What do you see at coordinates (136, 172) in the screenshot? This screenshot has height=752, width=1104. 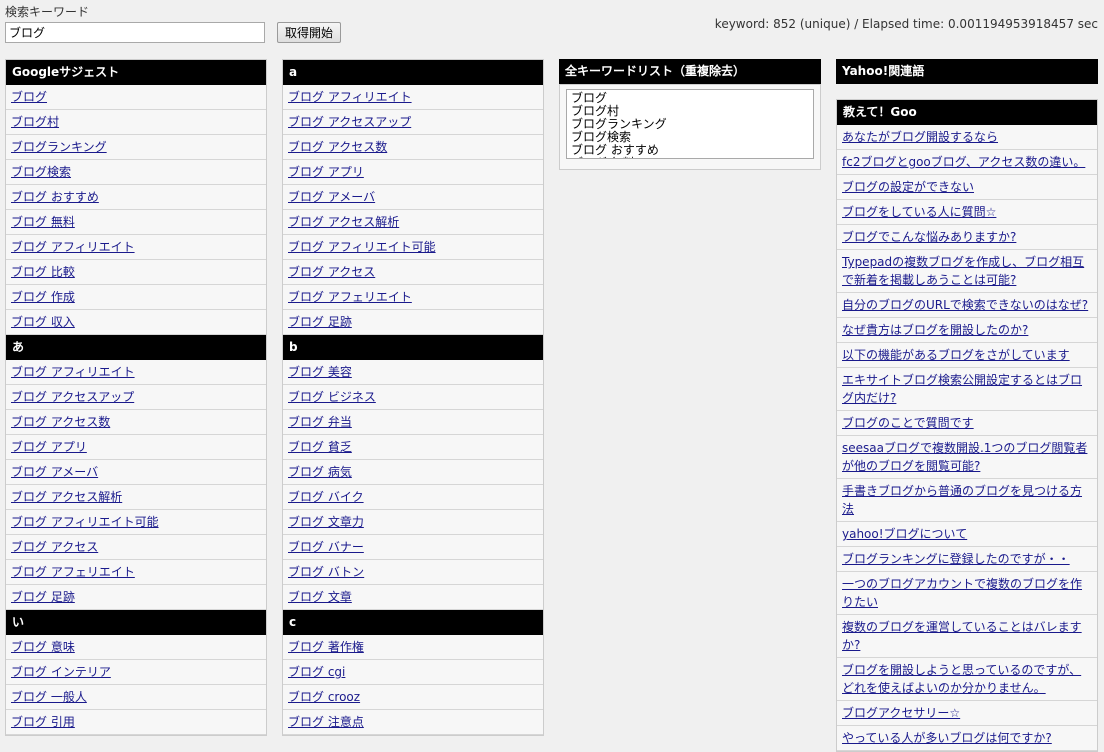 I see `keyword-item: ブログ検索` at bounding box center [136, 172].